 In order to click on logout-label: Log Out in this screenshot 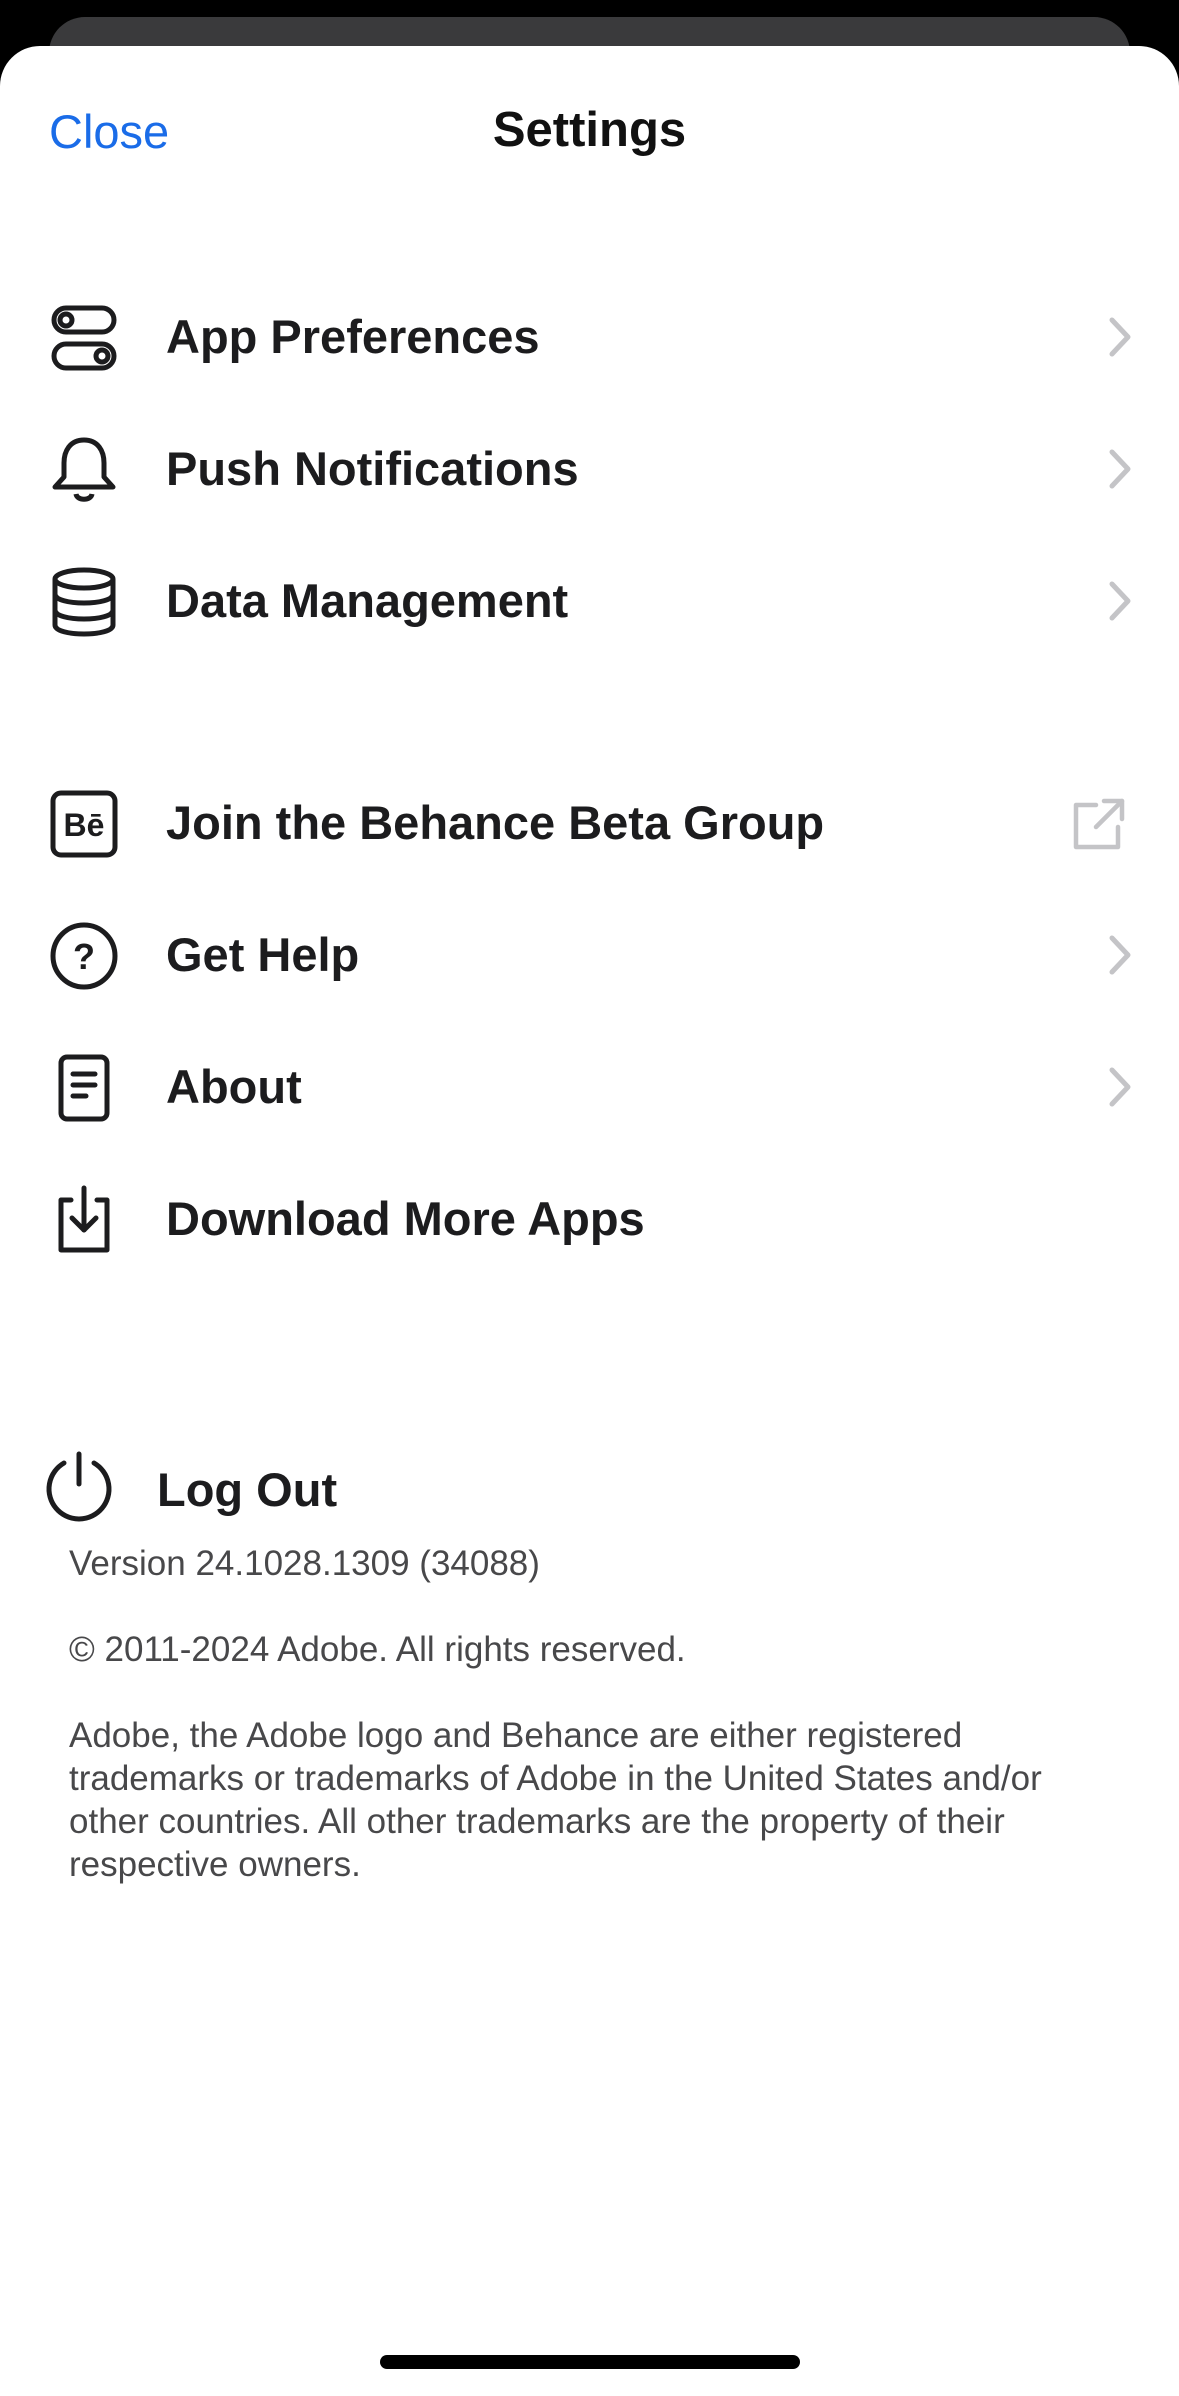, I will do `click(247, 1489)`.